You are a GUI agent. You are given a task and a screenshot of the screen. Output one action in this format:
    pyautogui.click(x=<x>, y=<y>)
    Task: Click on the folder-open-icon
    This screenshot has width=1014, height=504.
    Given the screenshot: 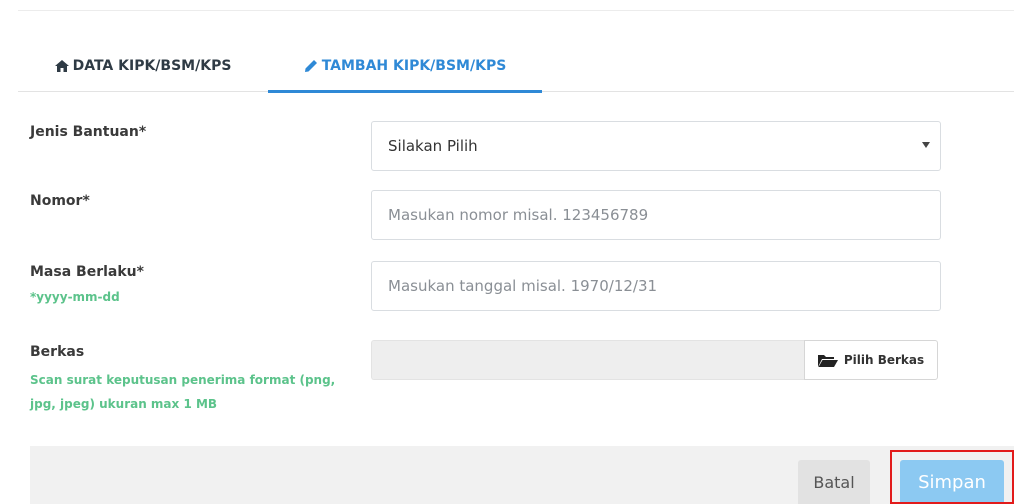 What is the action you would take?
    pyautogui.click(x=827, y=360)
    